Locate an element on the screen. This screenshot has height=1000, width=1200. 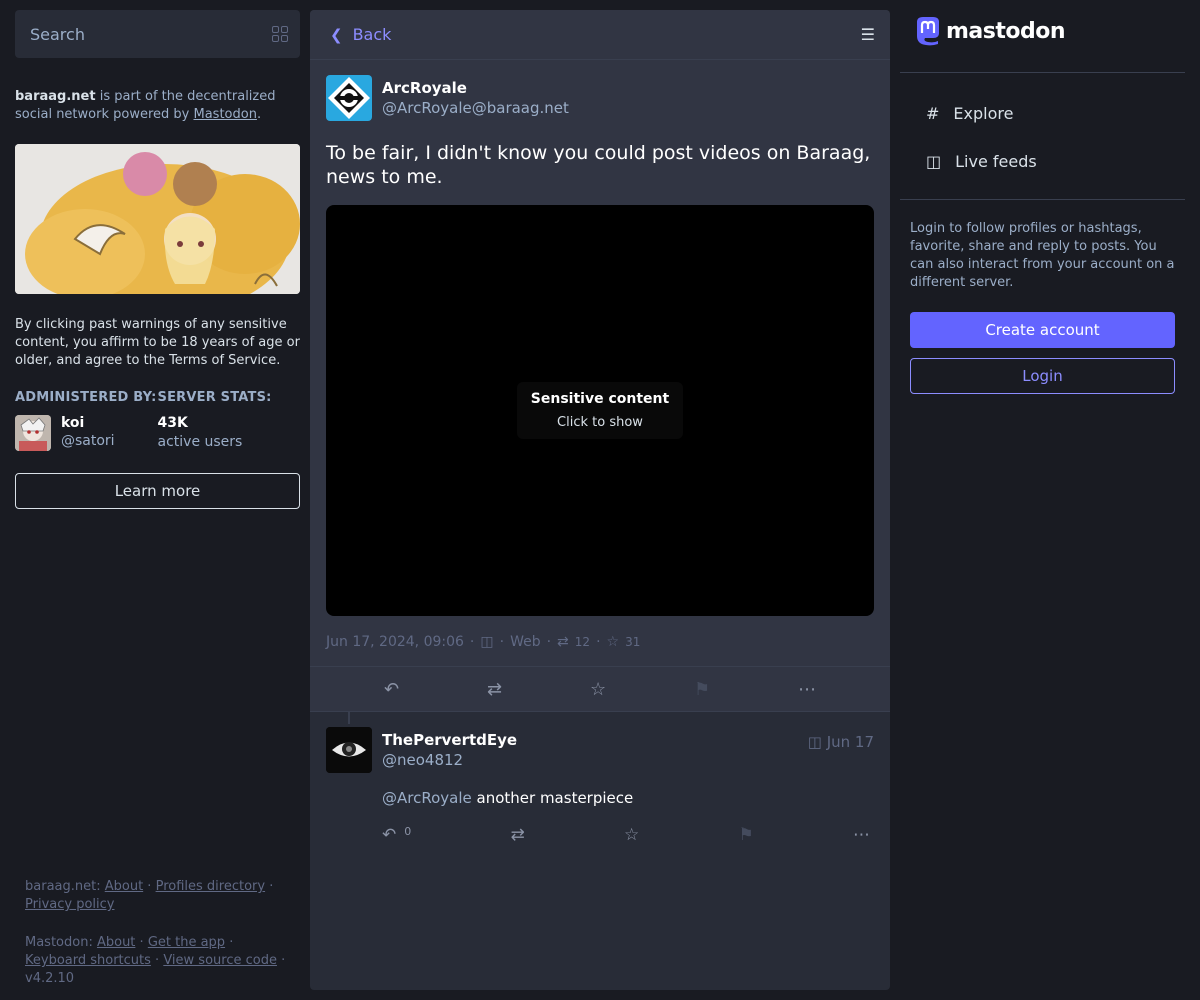
stats-section: SERVER STATS: 43K active users is located at coordinates (229, 420).